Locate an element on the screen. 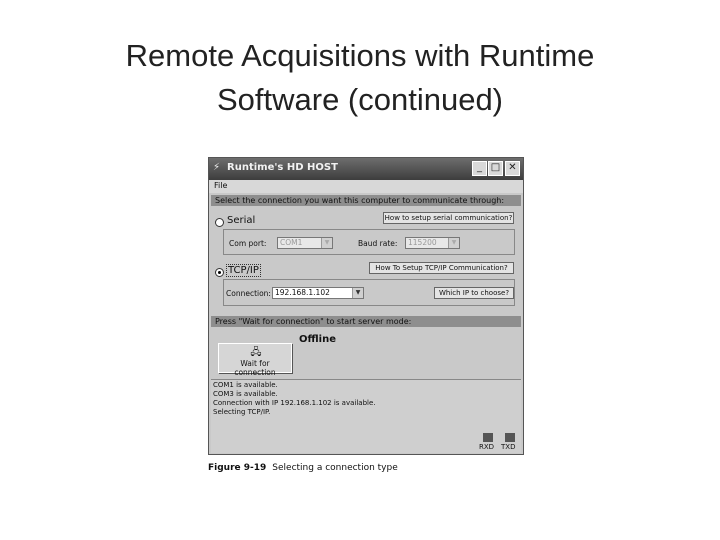 Image resolution: width=720 pixels, height=540 pixels. tcpip-radio is located at coordinates (219, 272).